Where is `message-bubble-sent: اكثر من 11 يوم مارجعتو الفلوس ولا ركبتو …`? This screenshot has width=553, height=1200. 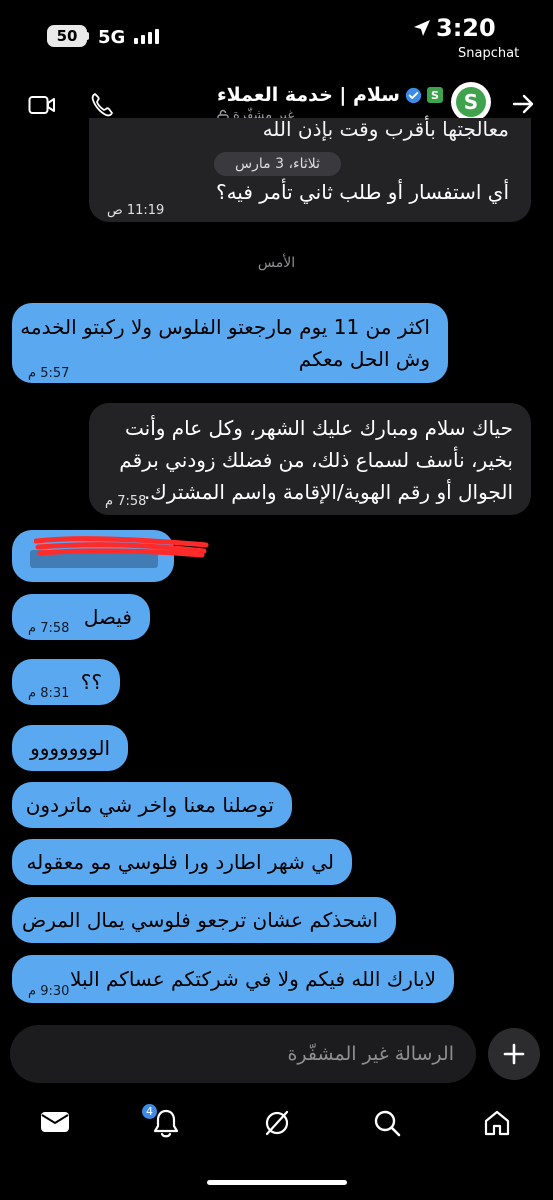 message-bubble-sent: اكثر من 11 يوم مارجعتو الفلوس ولا ركبتو … is located at coordinates (230, 343).